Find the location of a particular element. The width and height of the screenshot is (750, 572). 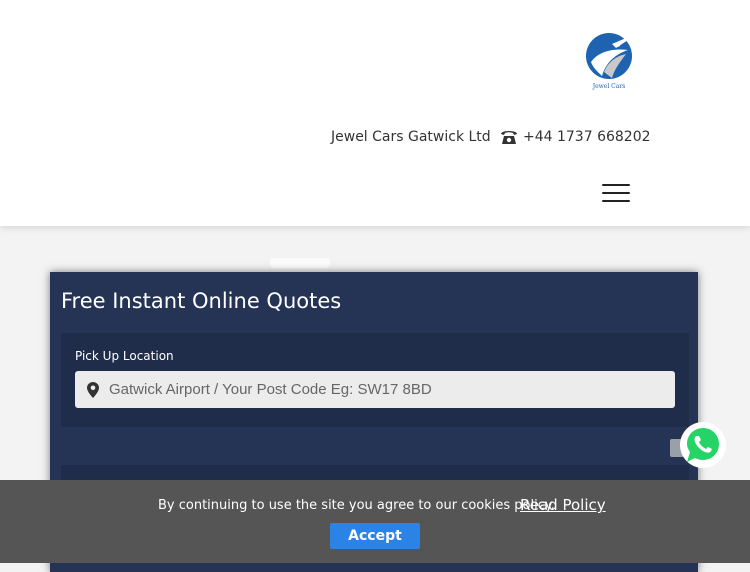

telephone-icon is located at coordinates (509, 137).